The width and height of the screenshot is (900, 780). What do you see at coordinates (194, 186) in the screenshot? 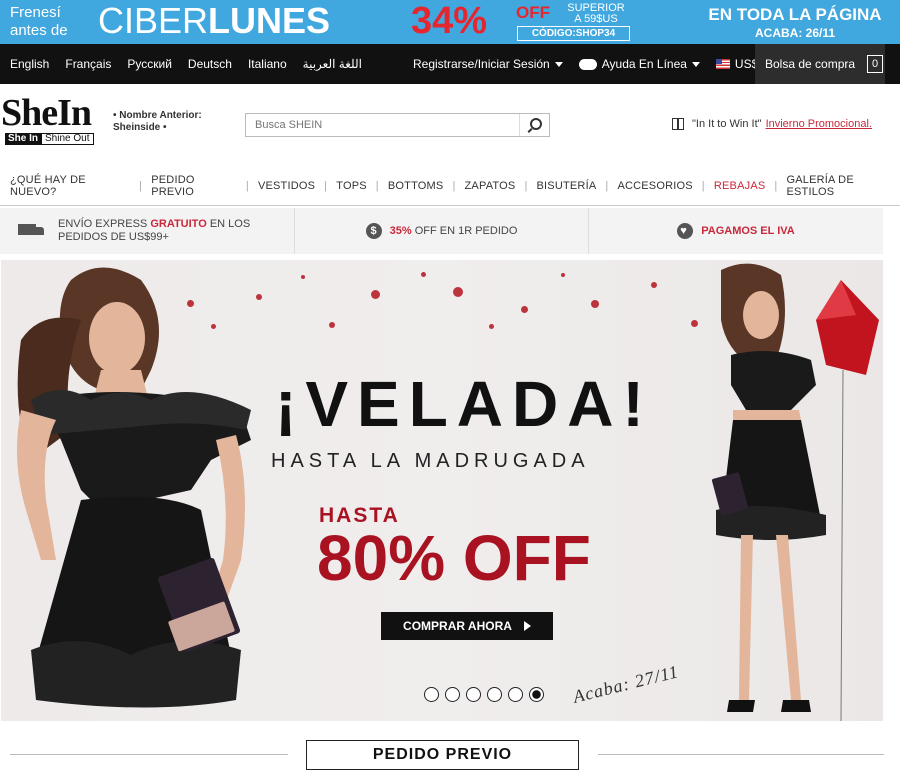
I see `category-pre-order: PEDIDO PREVIO` at bounding box center [194, 186].